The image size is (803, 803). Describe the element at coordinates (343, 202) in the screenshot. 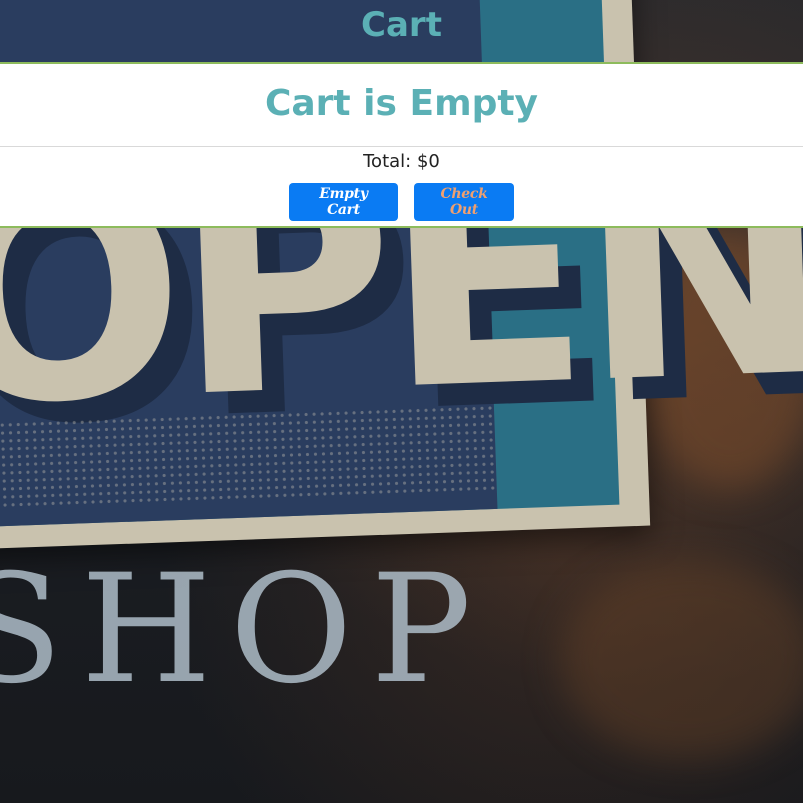

I see `empty-cart-button: Empty Cart` at that location.